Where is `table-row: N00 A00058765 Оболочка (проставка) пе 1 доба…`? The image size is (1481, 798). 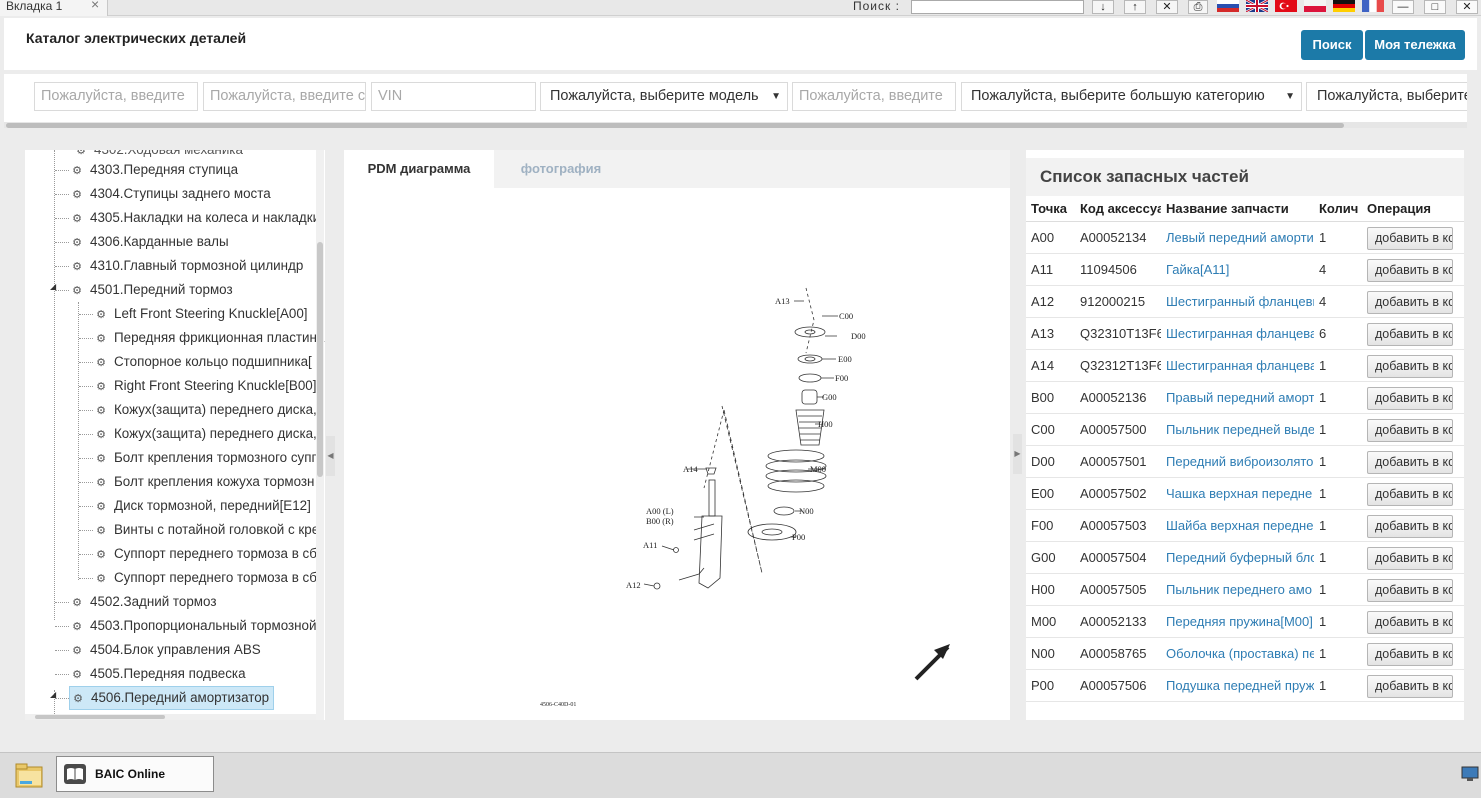
table-row: N00 A00058765 Оболочка (проставка) пе 1 доба… is located at coordinates (1245, 654).